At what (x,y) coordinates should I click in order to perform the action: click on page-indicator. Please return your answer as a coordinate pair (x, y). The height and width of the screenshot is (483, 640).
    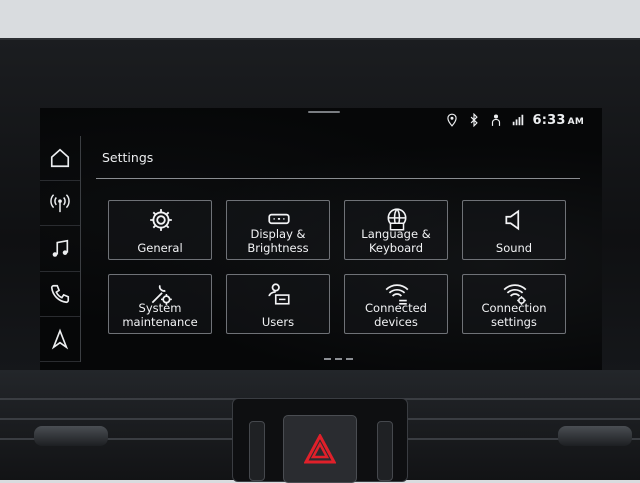
    Looking at the image, I should click on (338, 359).